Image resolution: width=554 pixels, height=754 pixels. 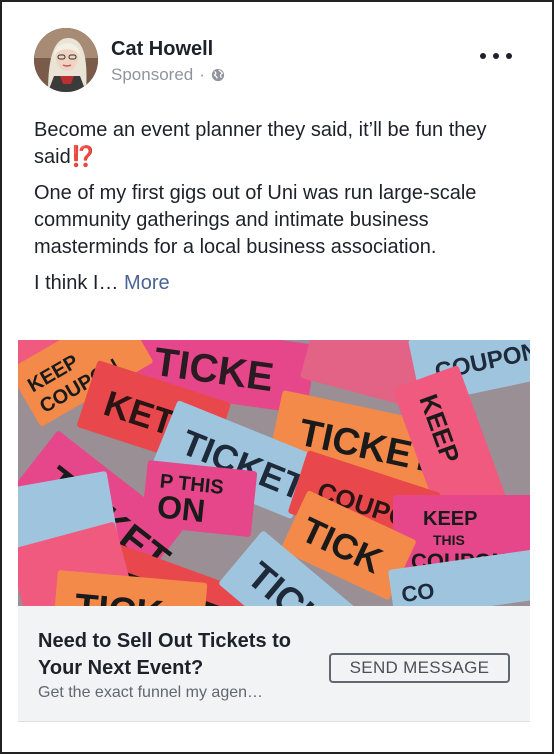 I want to click on avatar-photo, so click(x=66, y=60).